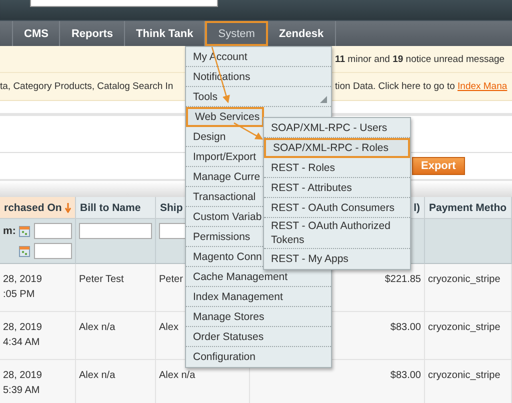 The width and height of the screenshot is (512, 403). Describe the element at coordinates (258, 297) in the screenshot. I see `menu-item: Index Management` at that location.